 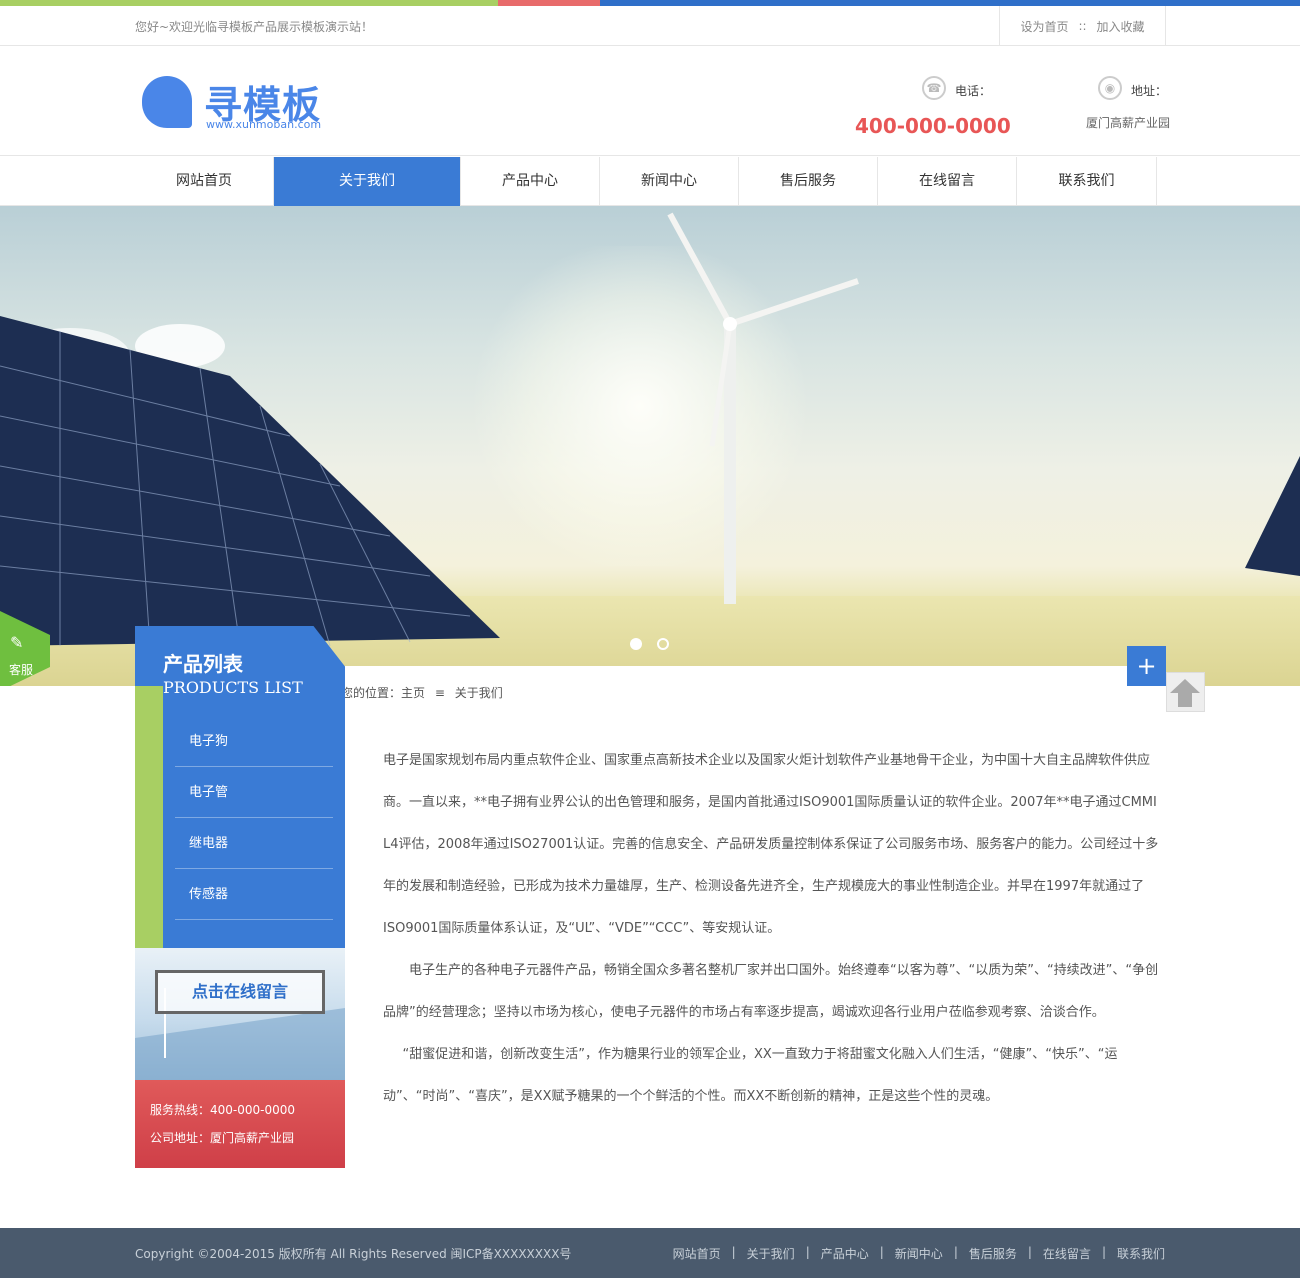 I want to click on footer-link-home: 网站首页, so click(x=697, y=1253).